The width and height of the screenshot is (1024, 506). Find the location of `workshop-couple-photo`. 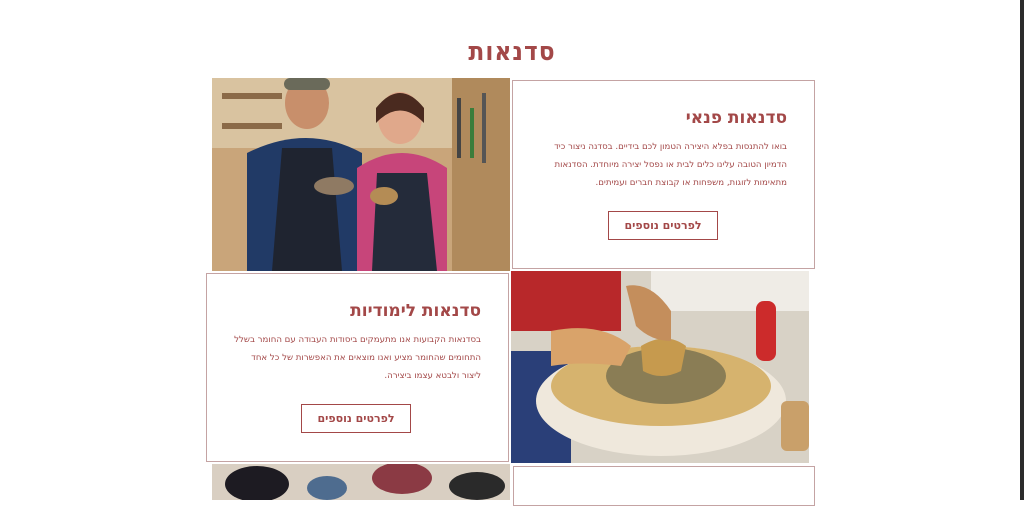

workshop-couple-photo is located at coordinates (361, 174).